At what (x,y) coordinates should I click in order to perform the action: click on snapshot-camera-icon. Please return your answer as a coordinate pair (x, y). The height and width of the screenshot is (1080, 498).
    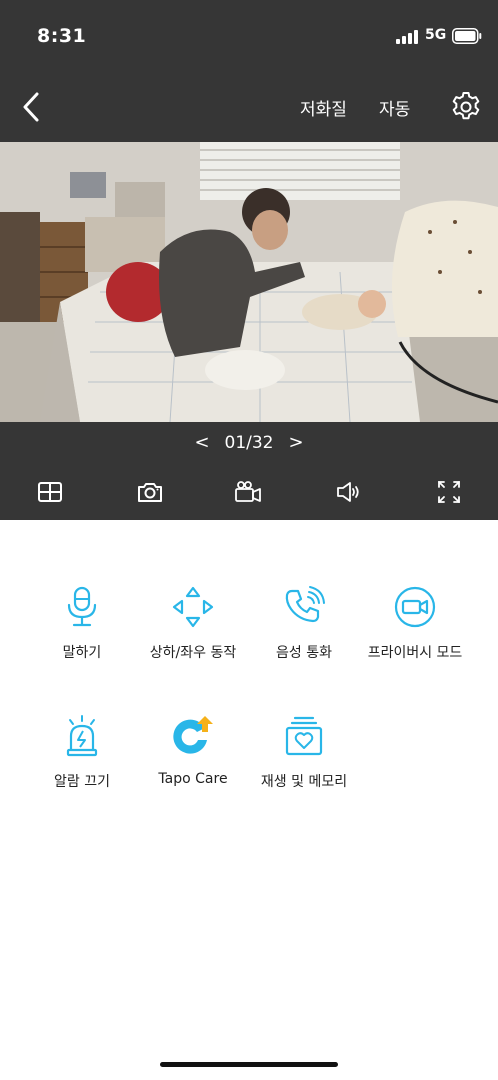
    Looking at the image, I should click on (150, 492).